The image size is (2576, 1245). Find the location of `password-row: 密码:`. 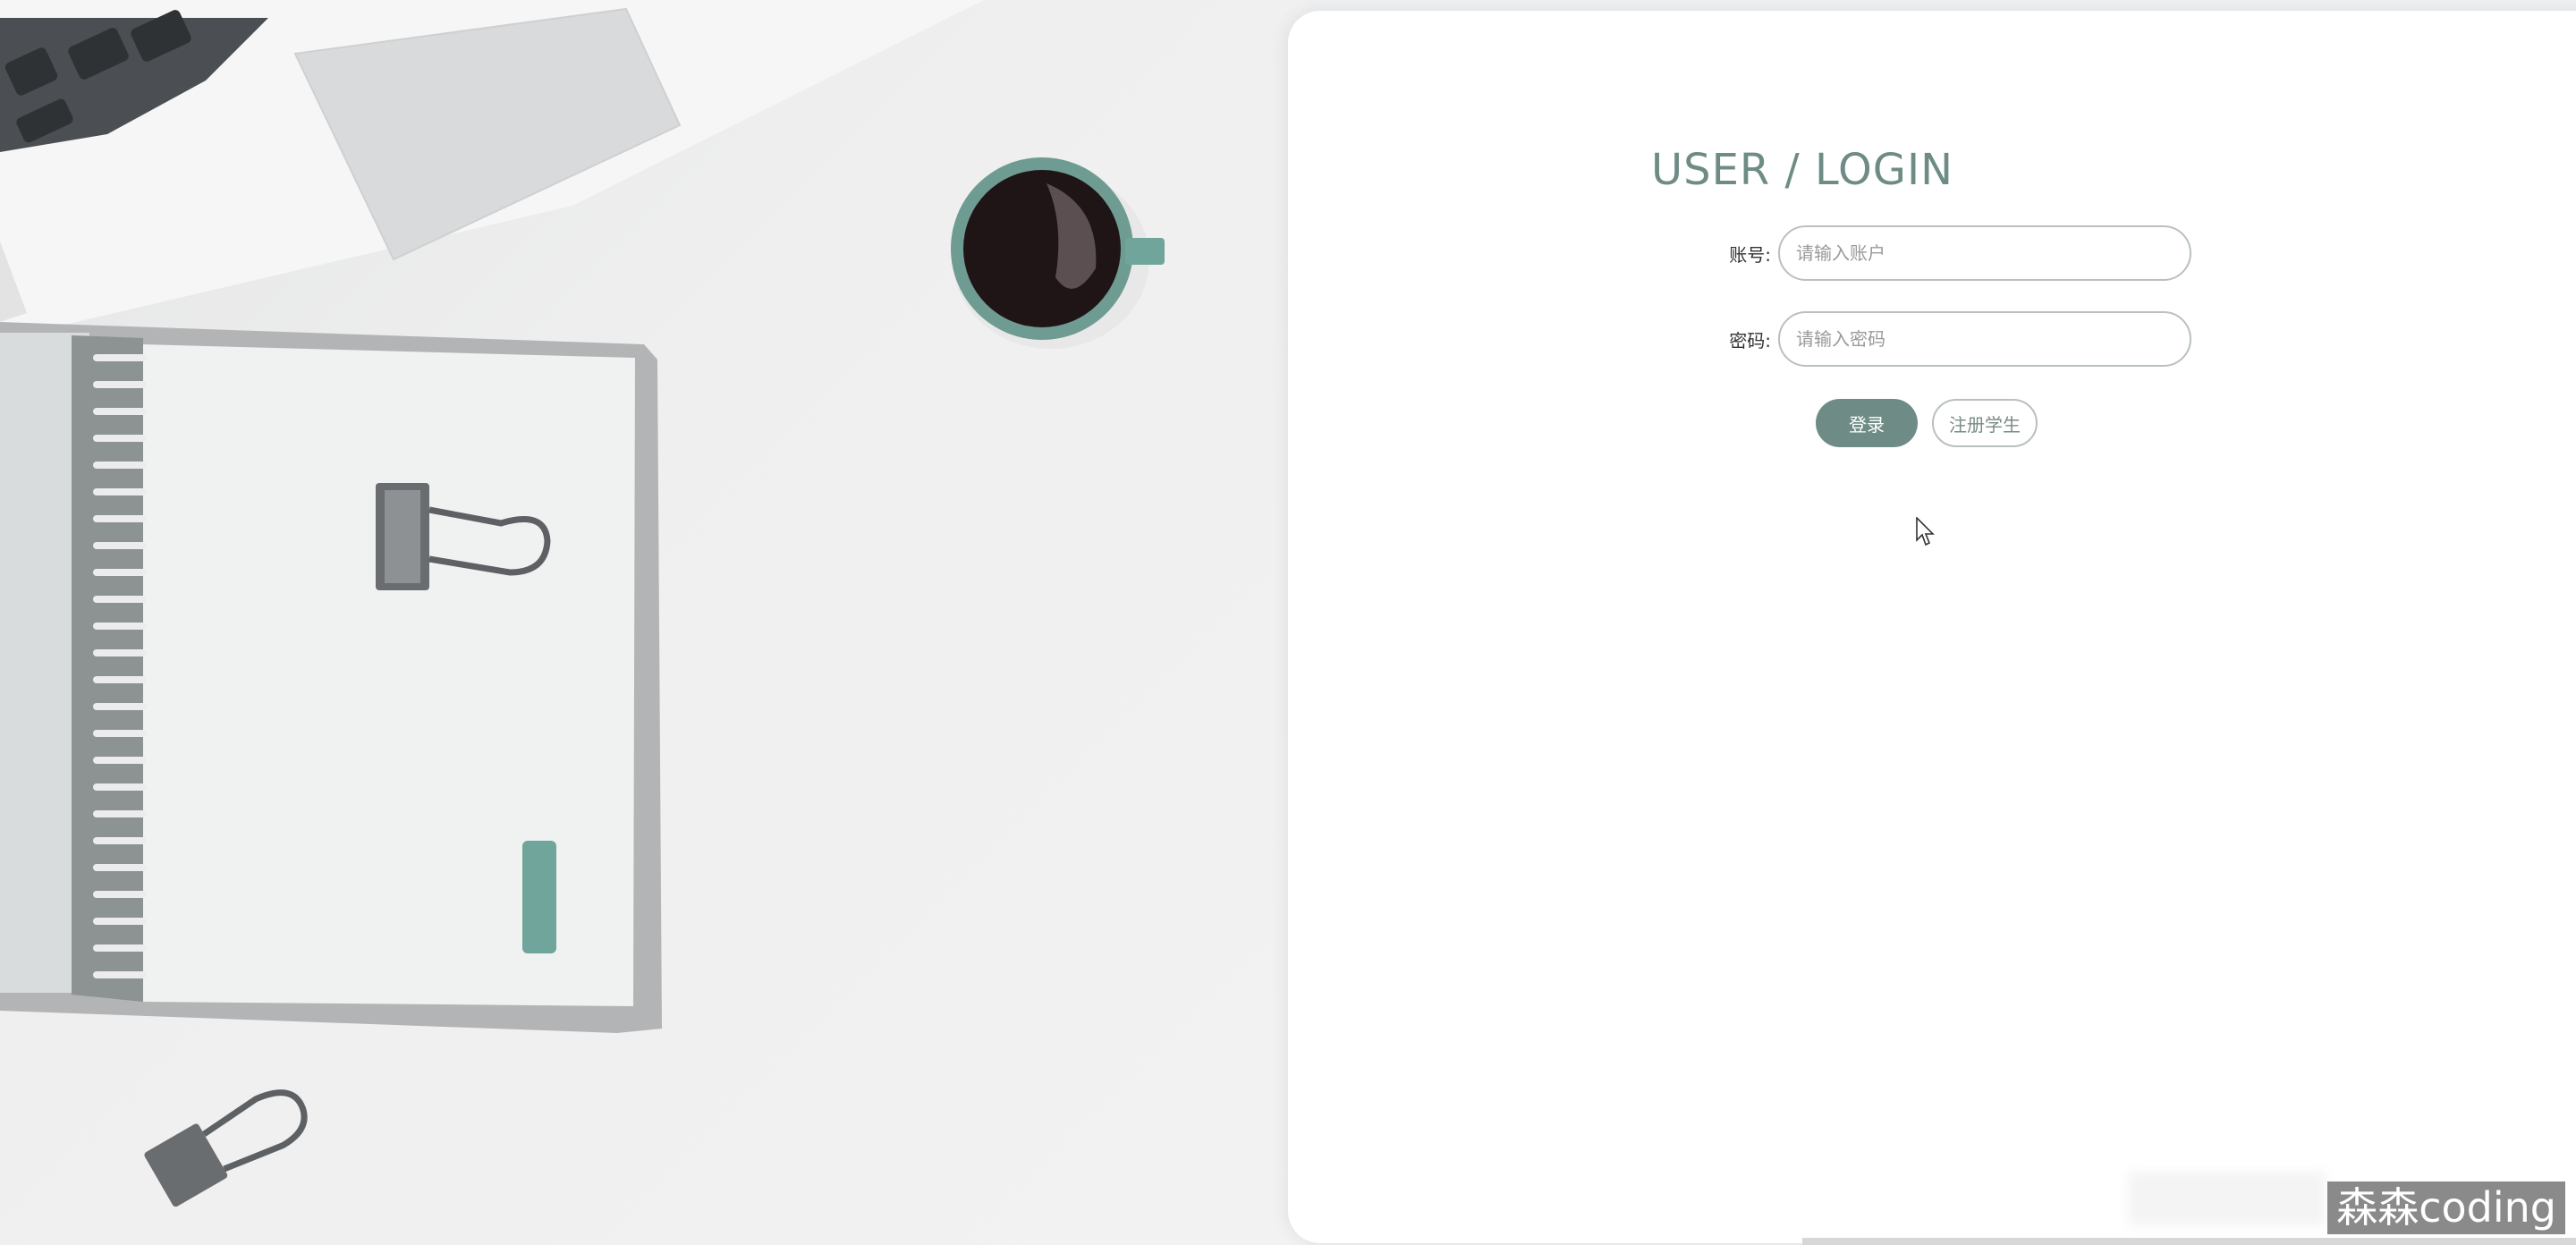

password-row: 密码: is located at coordinates (1949, 339).